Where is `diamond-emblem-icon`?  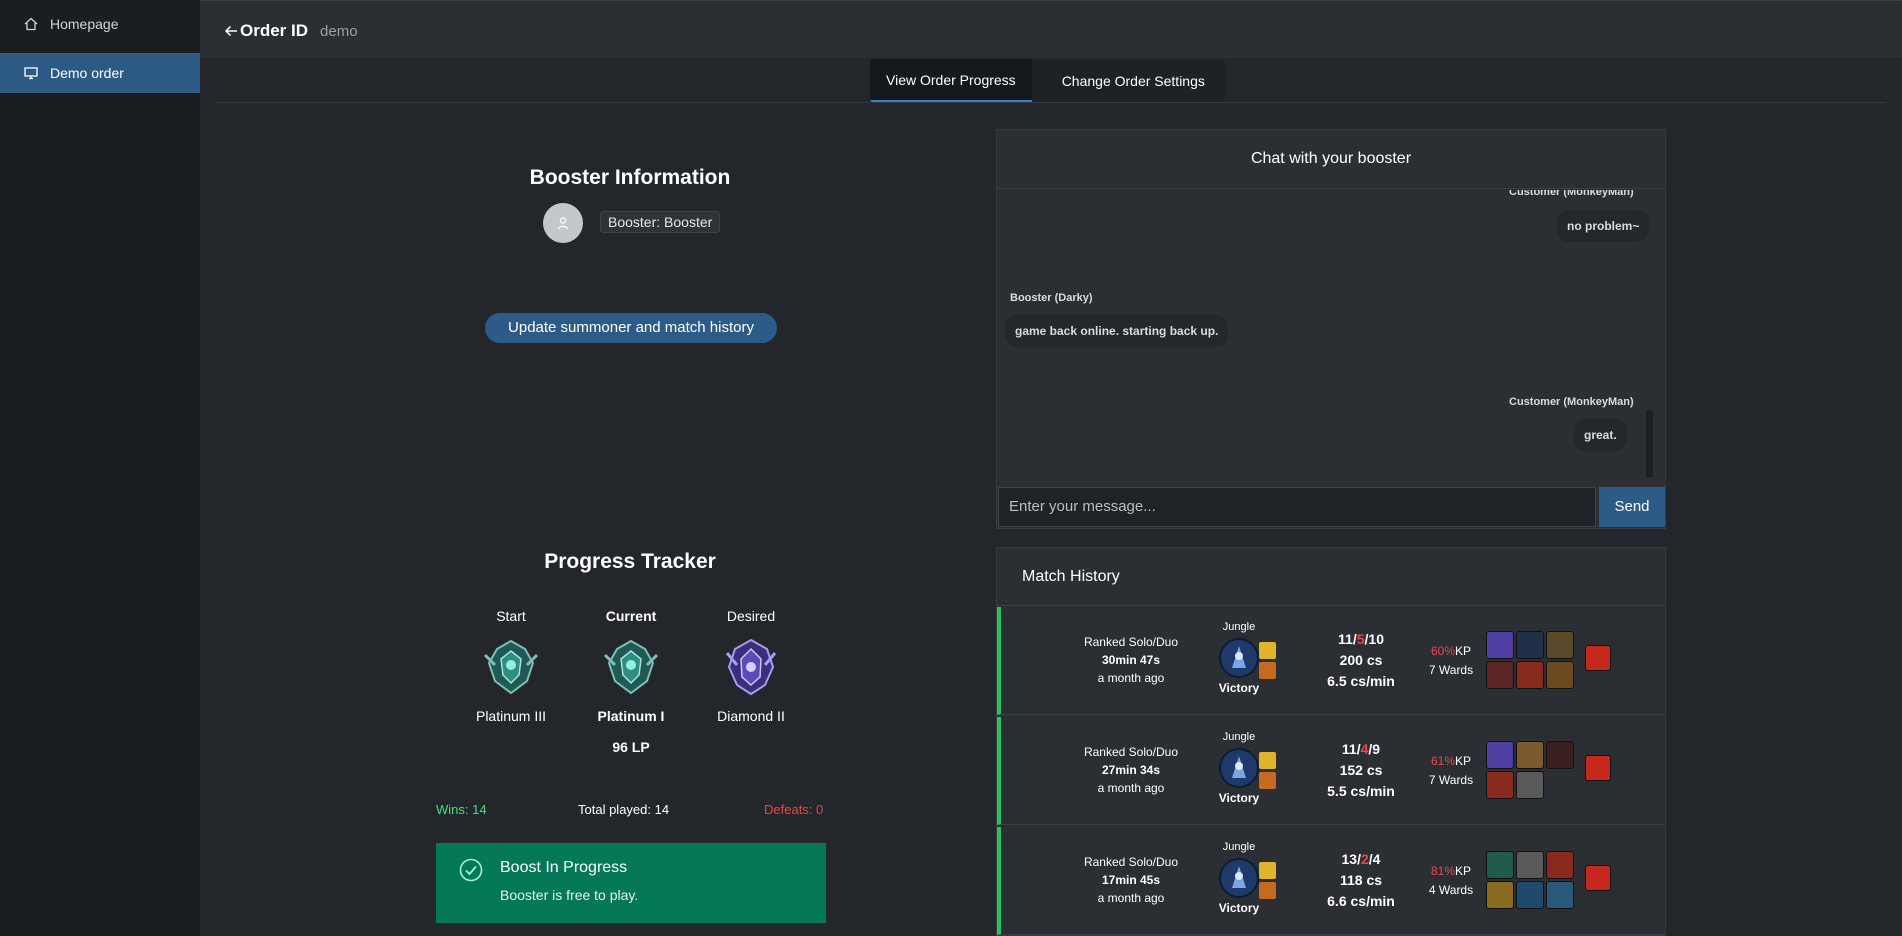 diamond-emblem-icon is located at coordinates (751, 667).